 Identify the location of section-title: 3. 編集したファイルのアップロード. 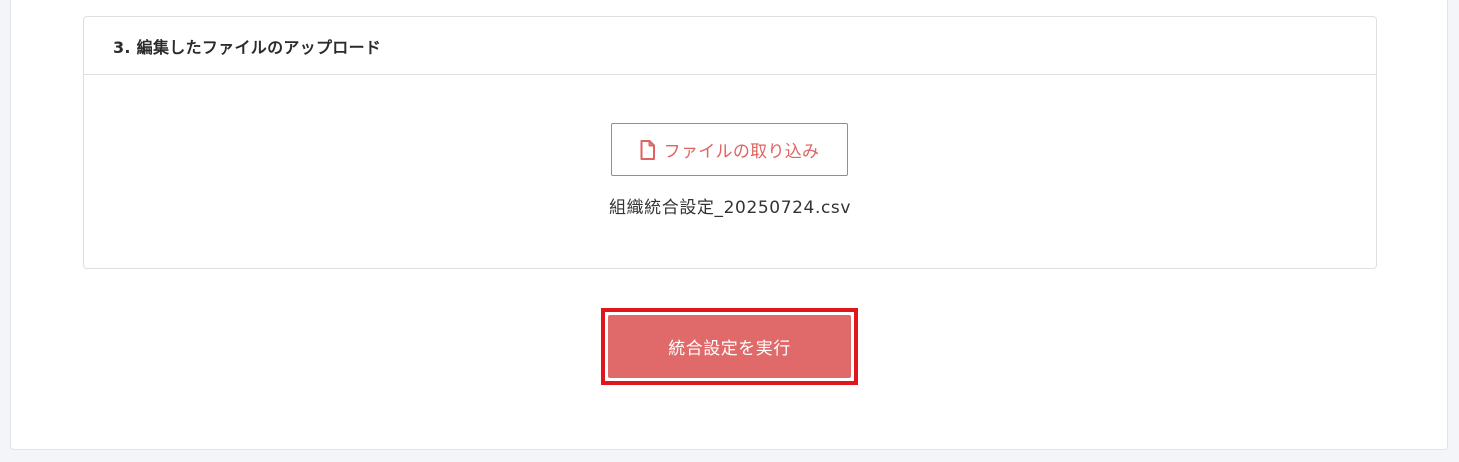
(247, 47).